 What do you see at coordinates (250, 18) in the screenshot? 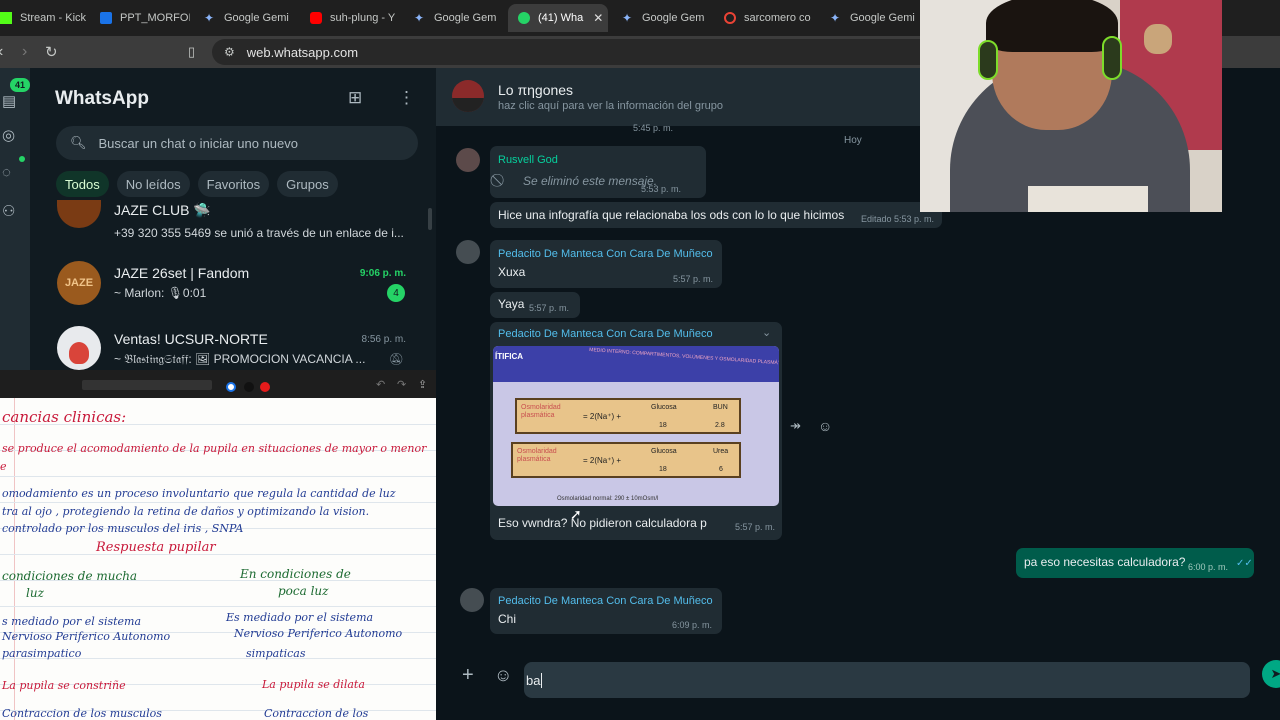
I see `tab-gemini-1: ✦ Google Gemi` at bounding box center [250, 18].